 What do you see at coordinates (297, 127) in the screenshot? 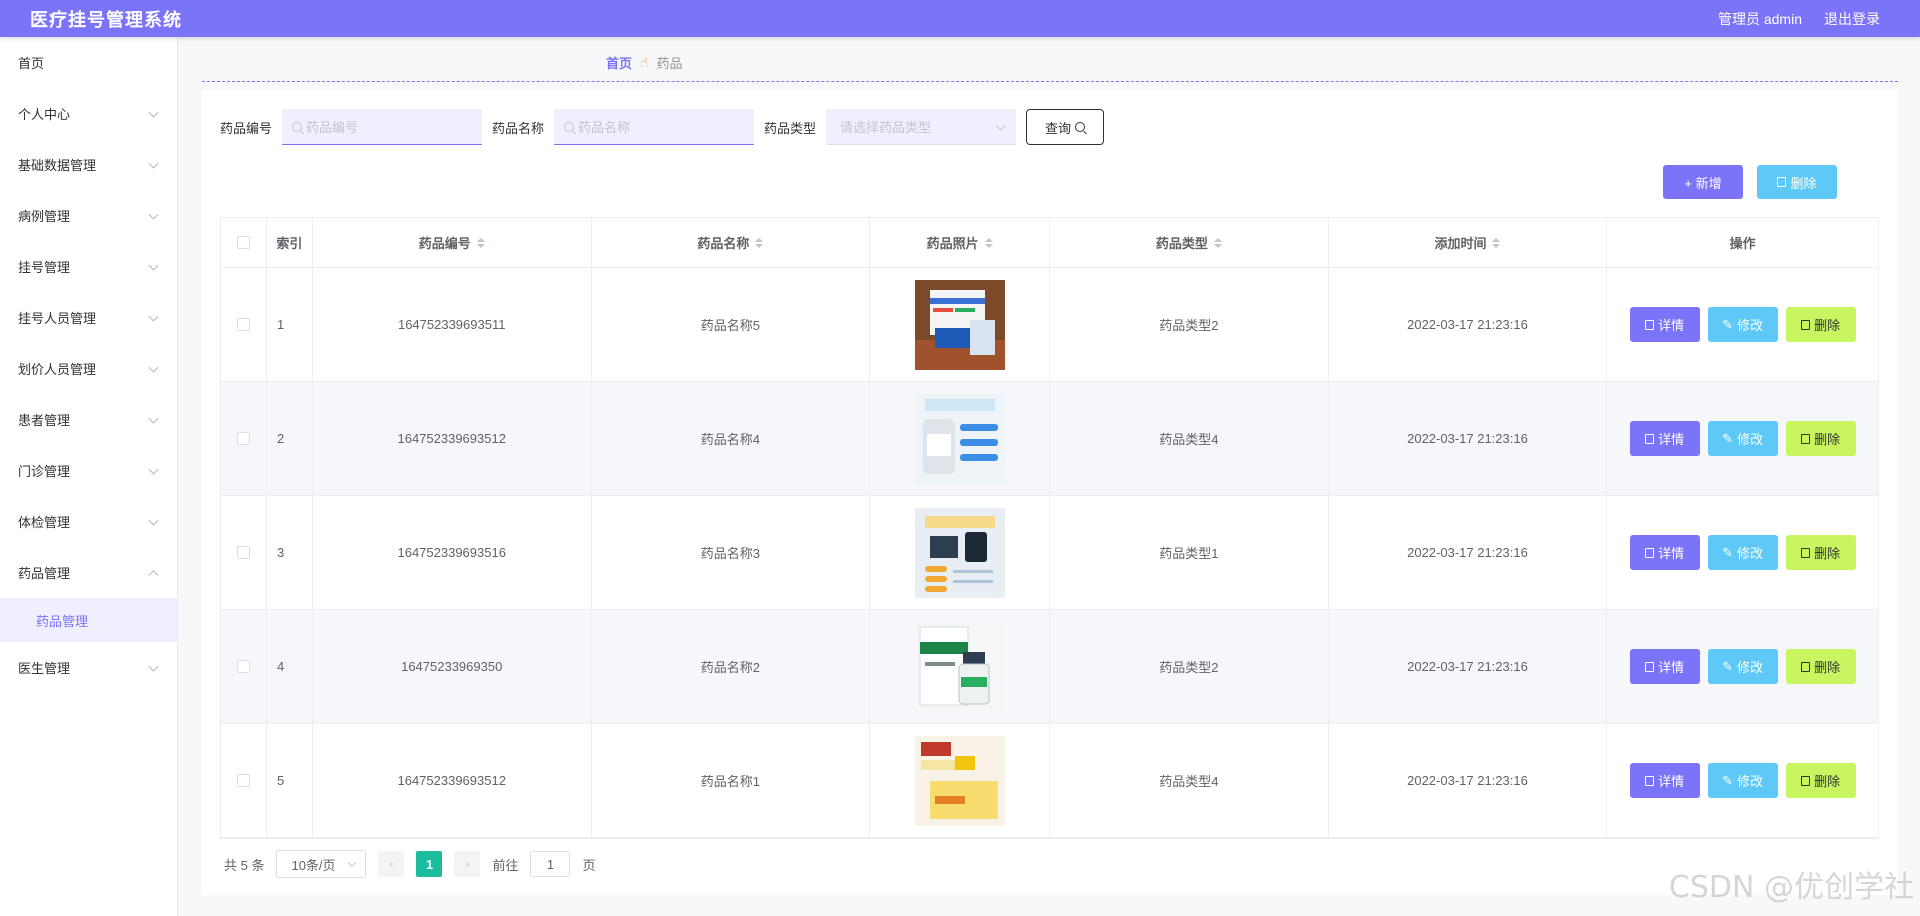
I see `search-icon` at bounding box center [297, 127].